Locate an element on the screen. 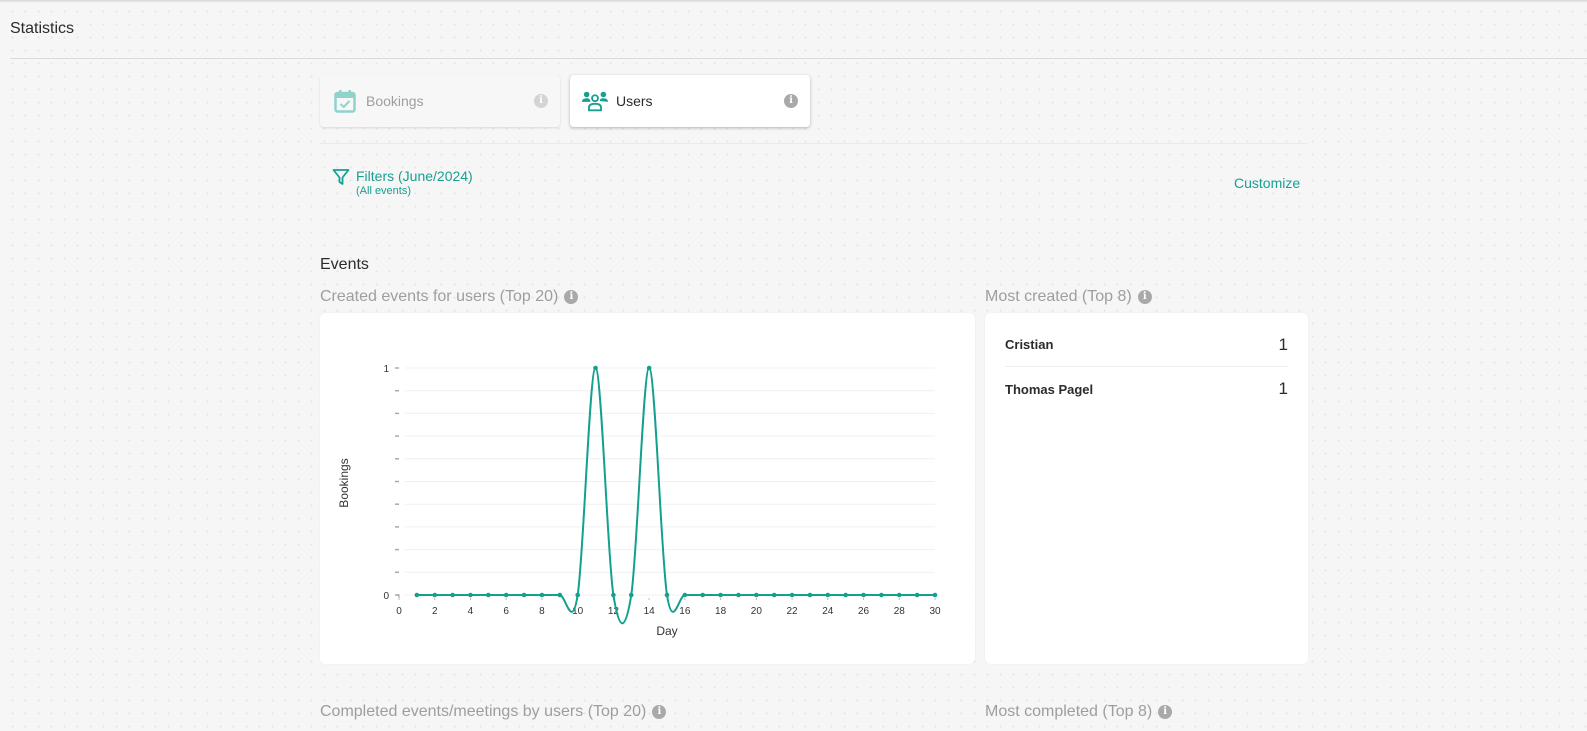 This screenshot has width=1587, height=731. most-created-card: Cristian 1 Thomas Pagel 1 is located at coordinates (1146, 488).